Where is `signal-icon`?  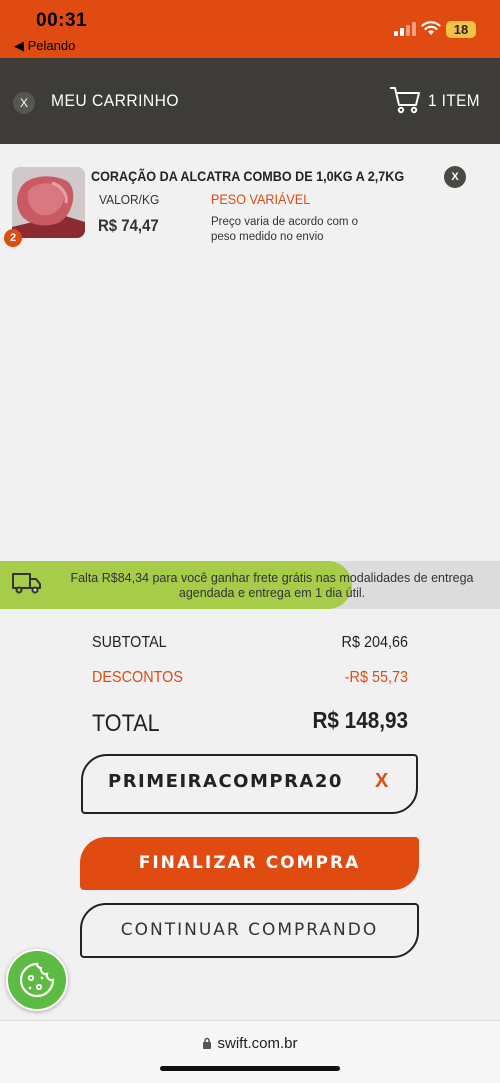
signal-icon is located at coordinates (405, 29).